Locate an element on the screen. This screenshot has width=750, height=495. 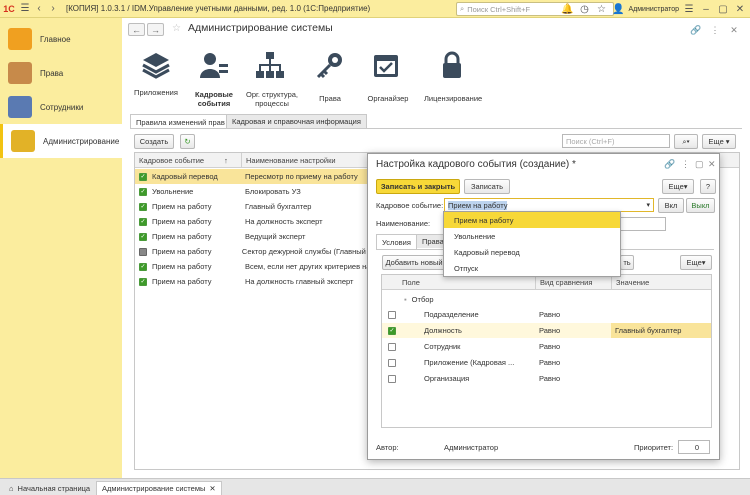
condition-row: Подразделение Равно is located at coordinates (546, 314).